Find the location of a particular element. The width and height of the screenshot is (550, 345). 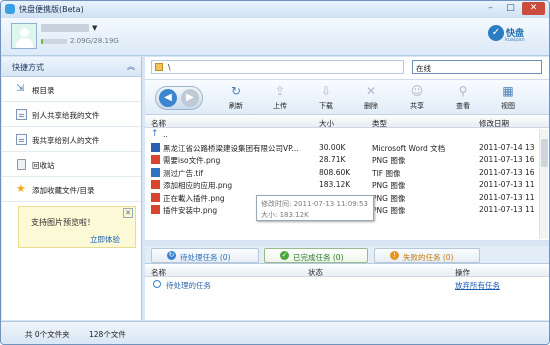

share-icon: ☺ is located at coordinates (417, 91).